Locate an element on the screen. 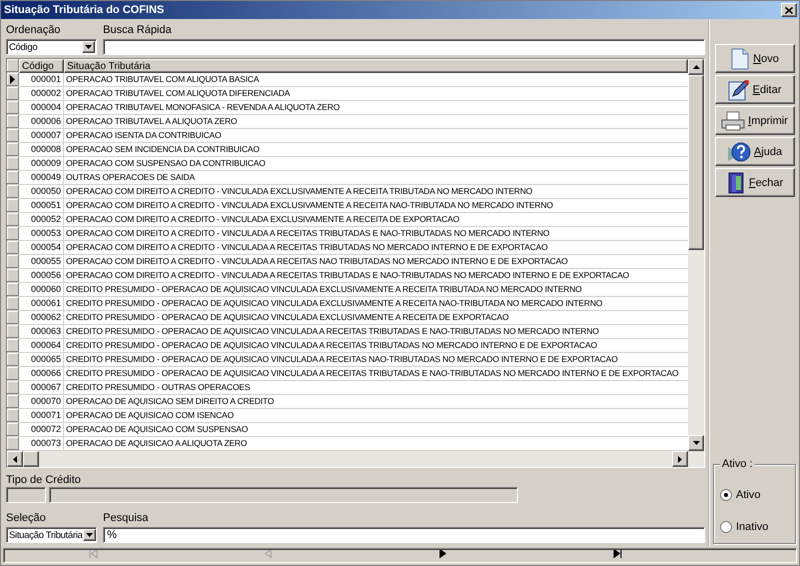 Image resolution: width=800 pixels, height=566 pixels. table-cell-text: OPERACAO COM DIREITO A CREDITO - VINCULADA EXCLUSIVAMENTE A RECEITA TRIBUTADA NO MERCADO INTERNO is located at coordinates (299, 191).